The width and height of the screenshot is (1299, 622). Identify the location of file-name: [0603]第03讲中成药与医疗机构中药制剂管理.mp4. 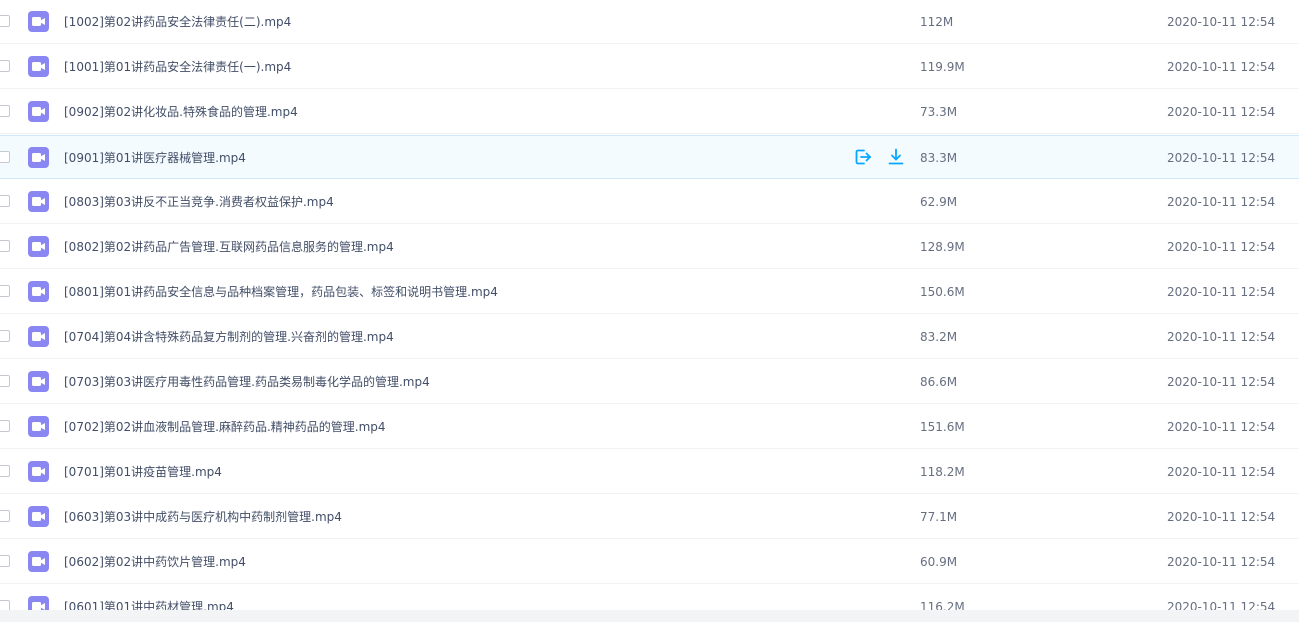
(203, 517).